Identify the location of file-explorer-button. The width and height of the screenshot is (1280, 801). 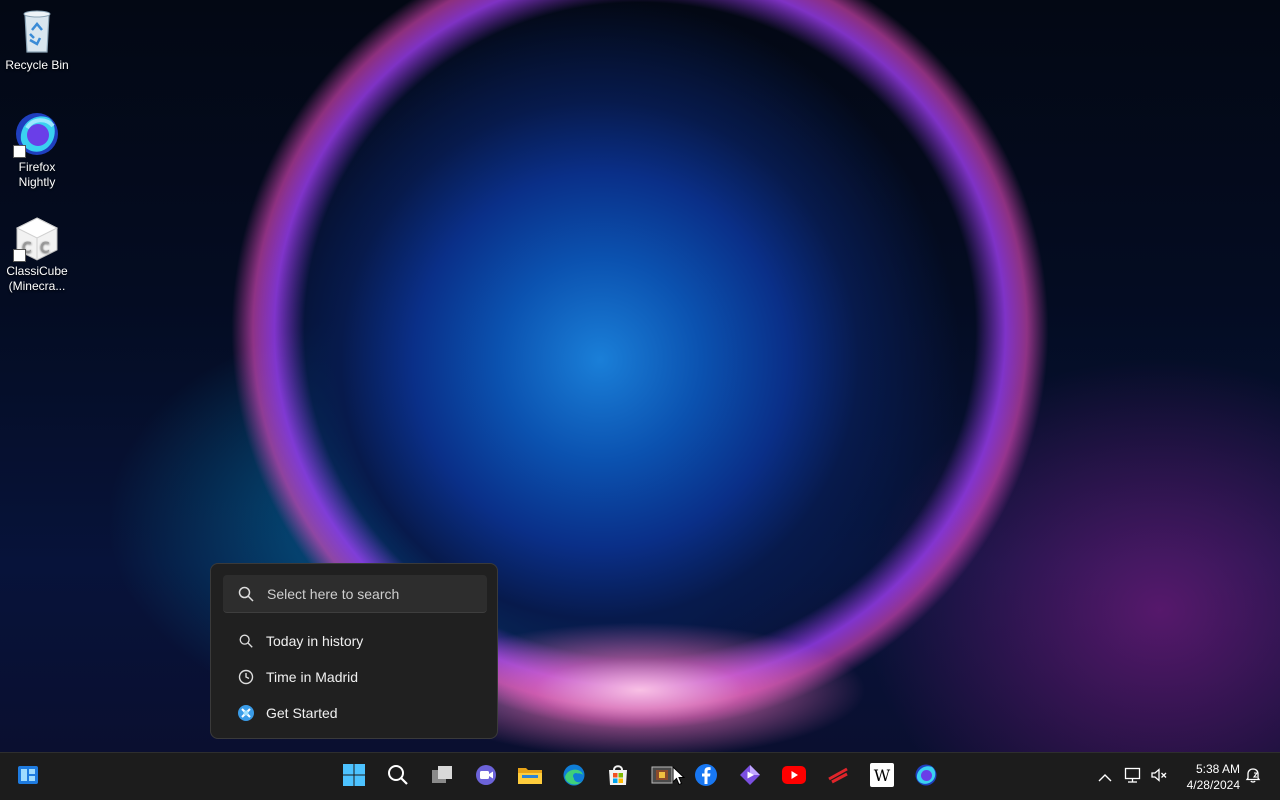
(530, 777).